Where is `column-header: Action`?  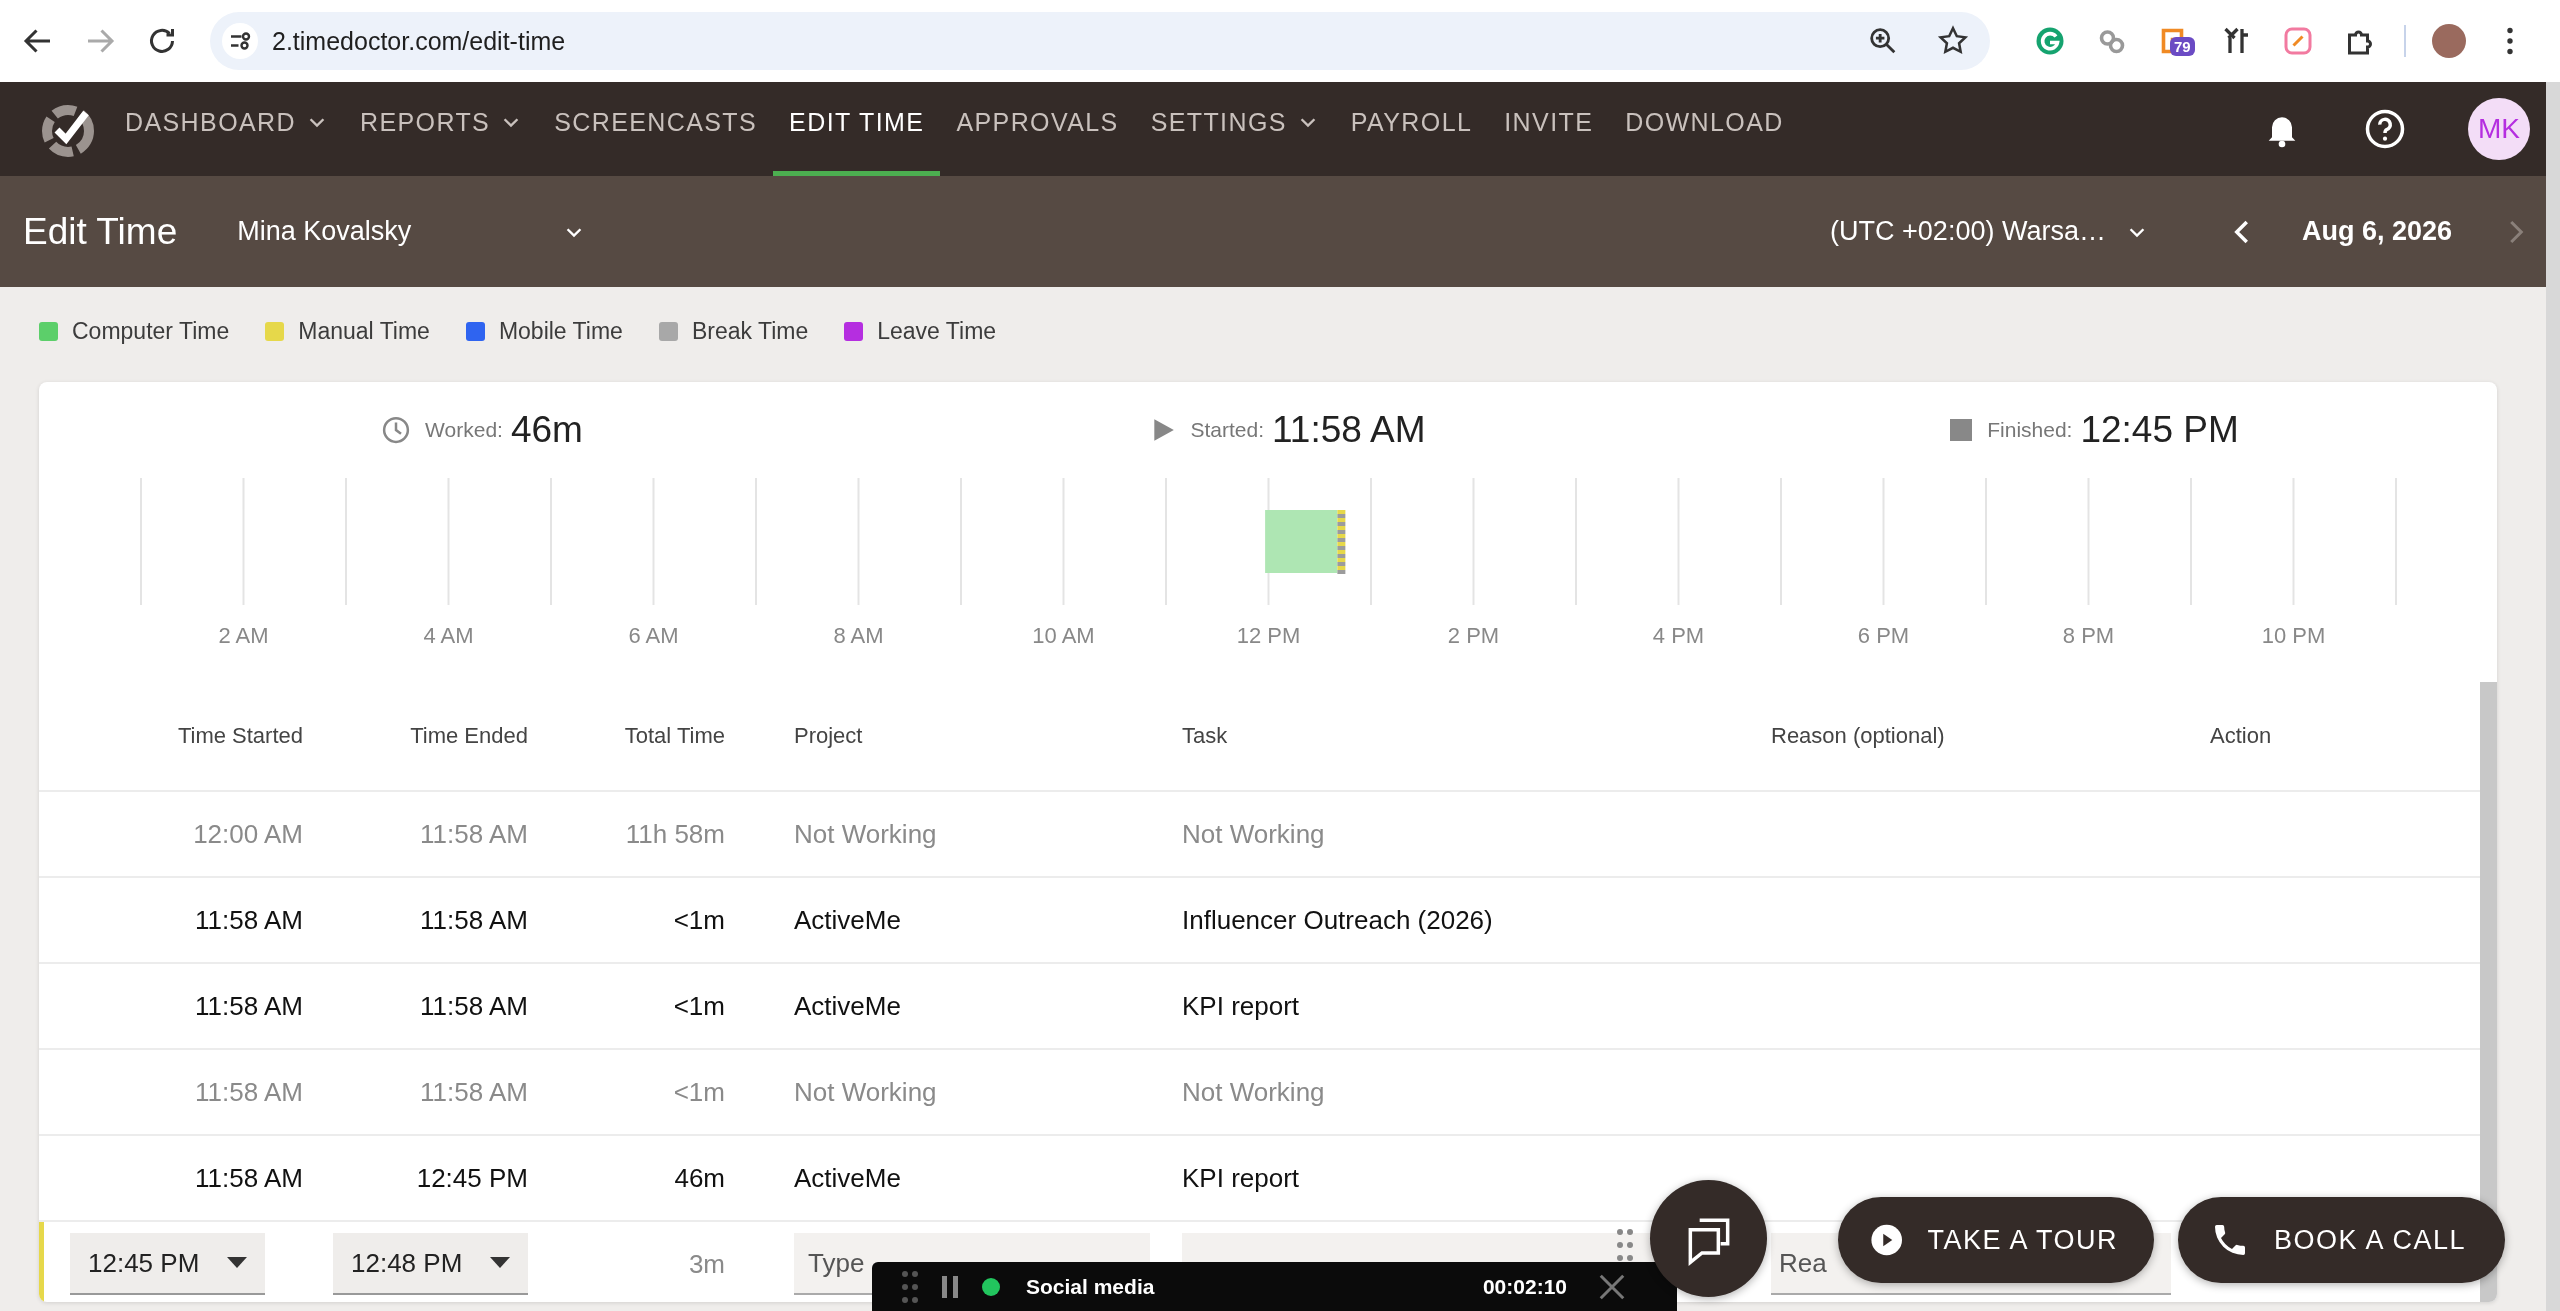
column-header: Action is located at coordinates (2241, 736).